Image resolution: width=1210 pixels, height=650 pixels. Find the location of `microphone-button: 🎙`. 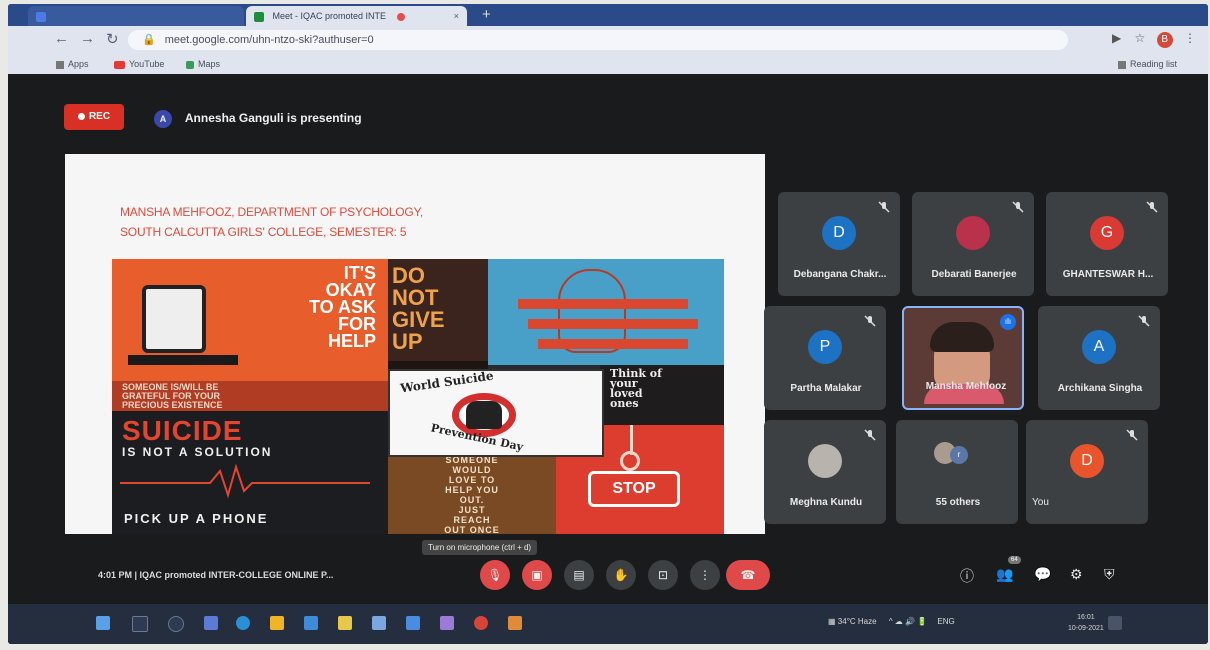

microphone-button: 🎙 is located at coordinates (495, 575).